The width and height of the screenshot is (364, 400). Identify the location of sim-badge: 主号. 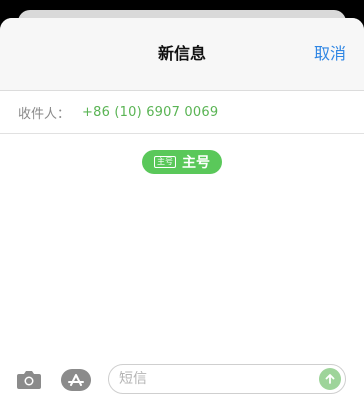
(165, 162).